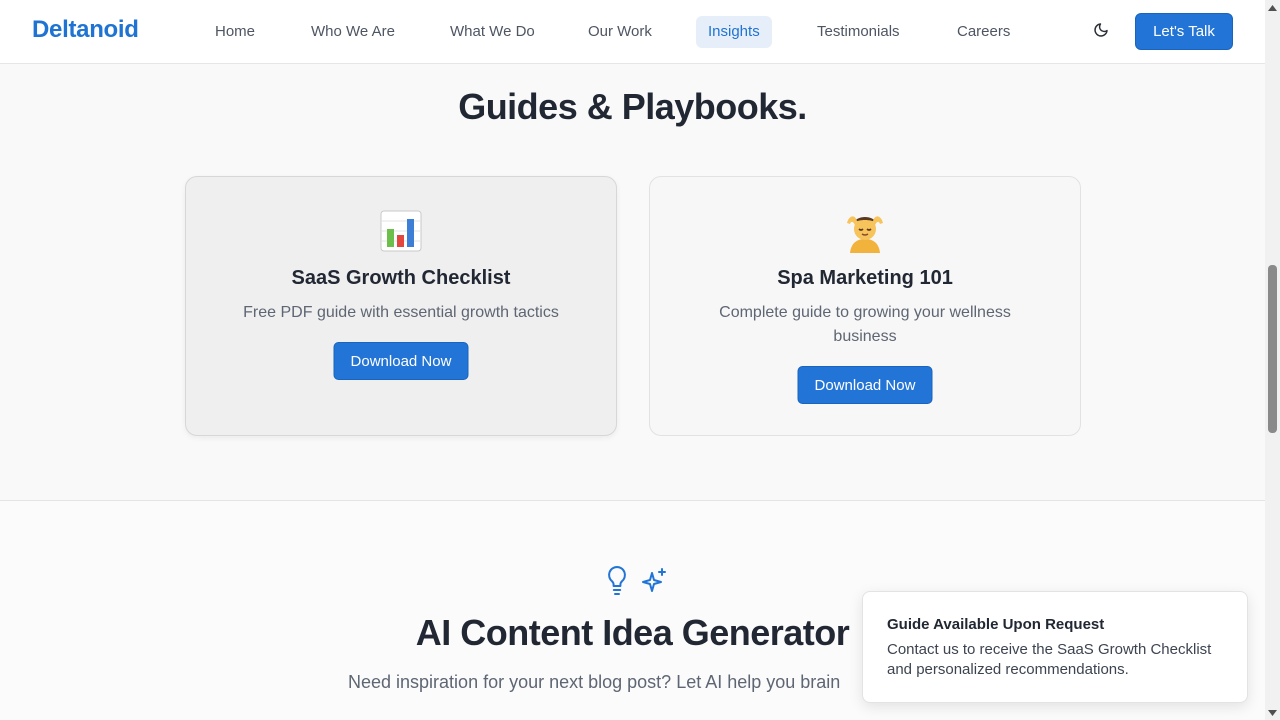 The height and width of the screenshot is (720, 1280). What do you see at coordinates (996, 624) in the screenshot?
I see `toast-title: Guide Available Upon Request` at bounding box center [996, 624].